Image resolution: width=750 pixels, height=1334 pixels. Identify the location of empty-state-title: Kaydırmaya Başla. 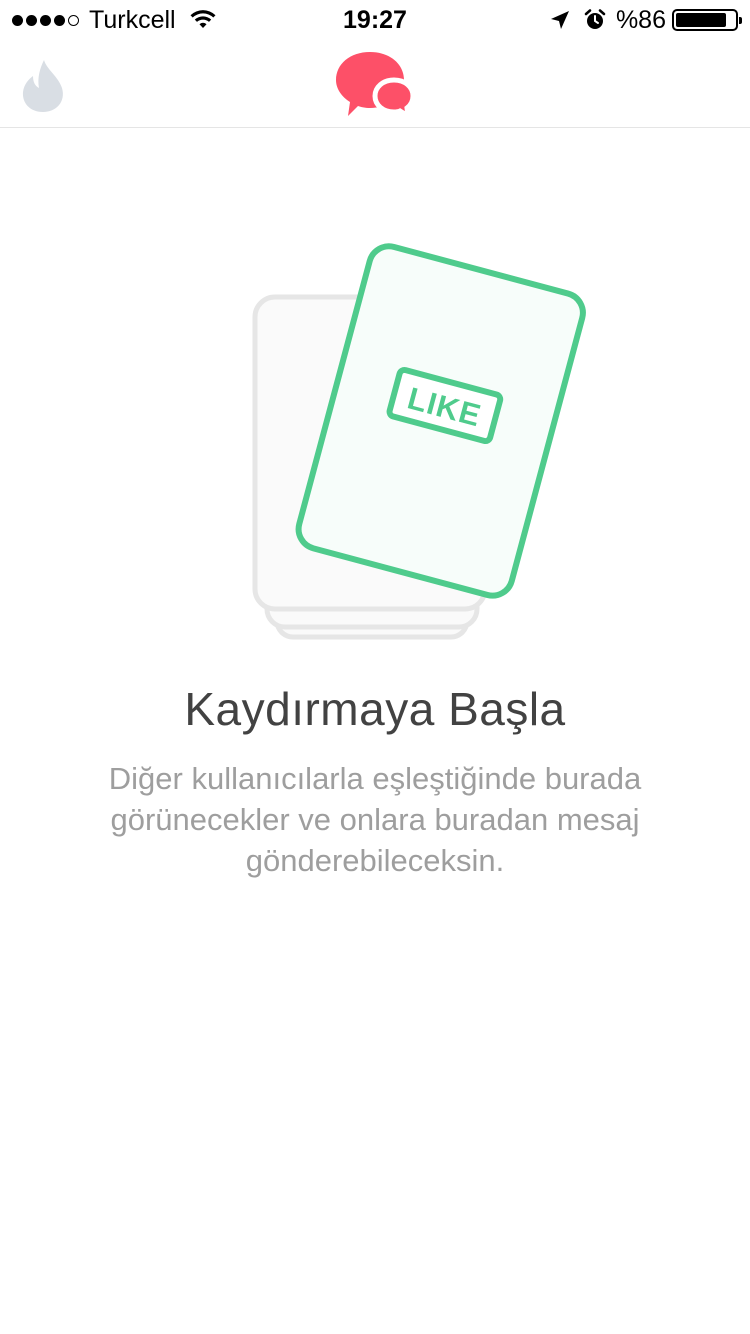
(375, 709).